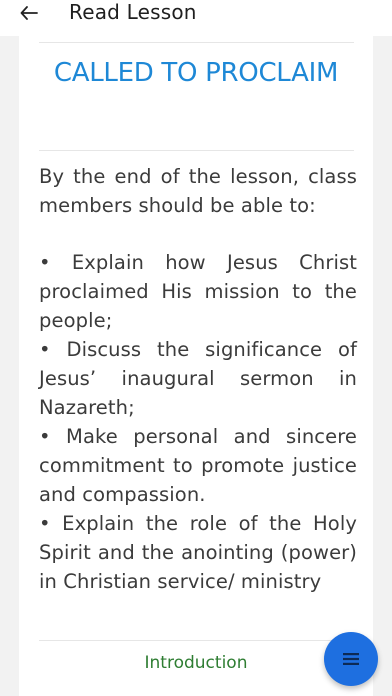 The height and width of the screenshot is (696, 392). I want to click on menu-icon, so click(351, 659).